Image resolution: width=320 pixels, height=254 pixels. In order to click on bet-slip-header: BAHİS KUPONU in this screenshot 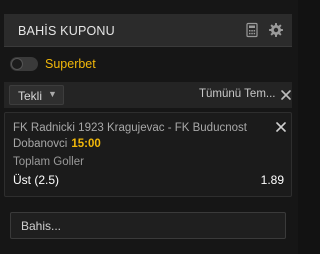, I will do `click(148, 30)`.